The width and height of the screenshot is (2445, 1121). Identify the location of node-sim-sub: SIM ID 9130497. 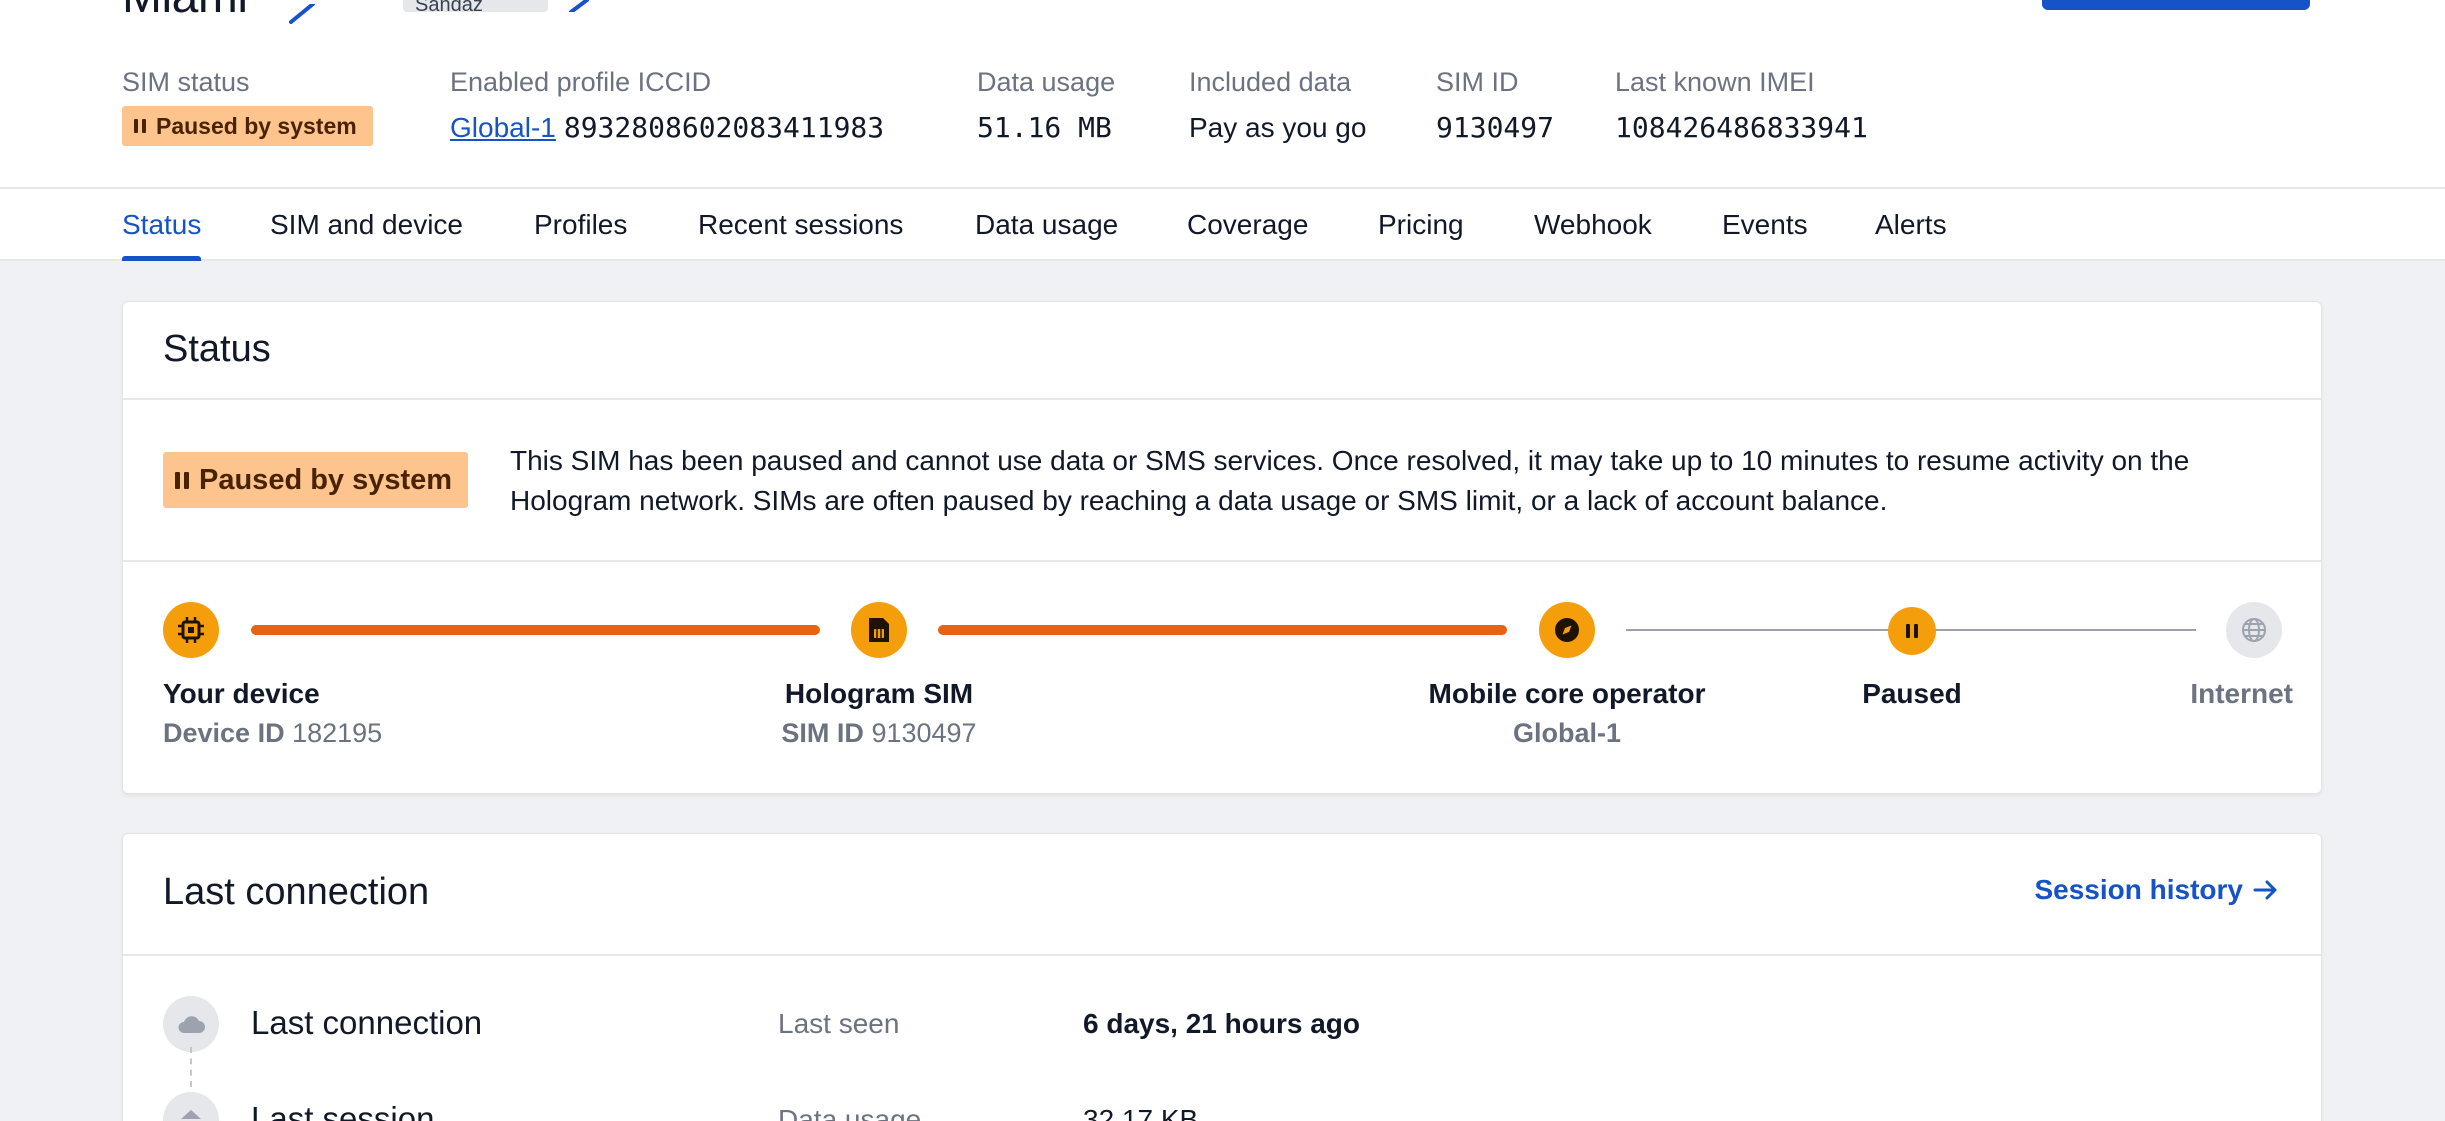
(879, 733).